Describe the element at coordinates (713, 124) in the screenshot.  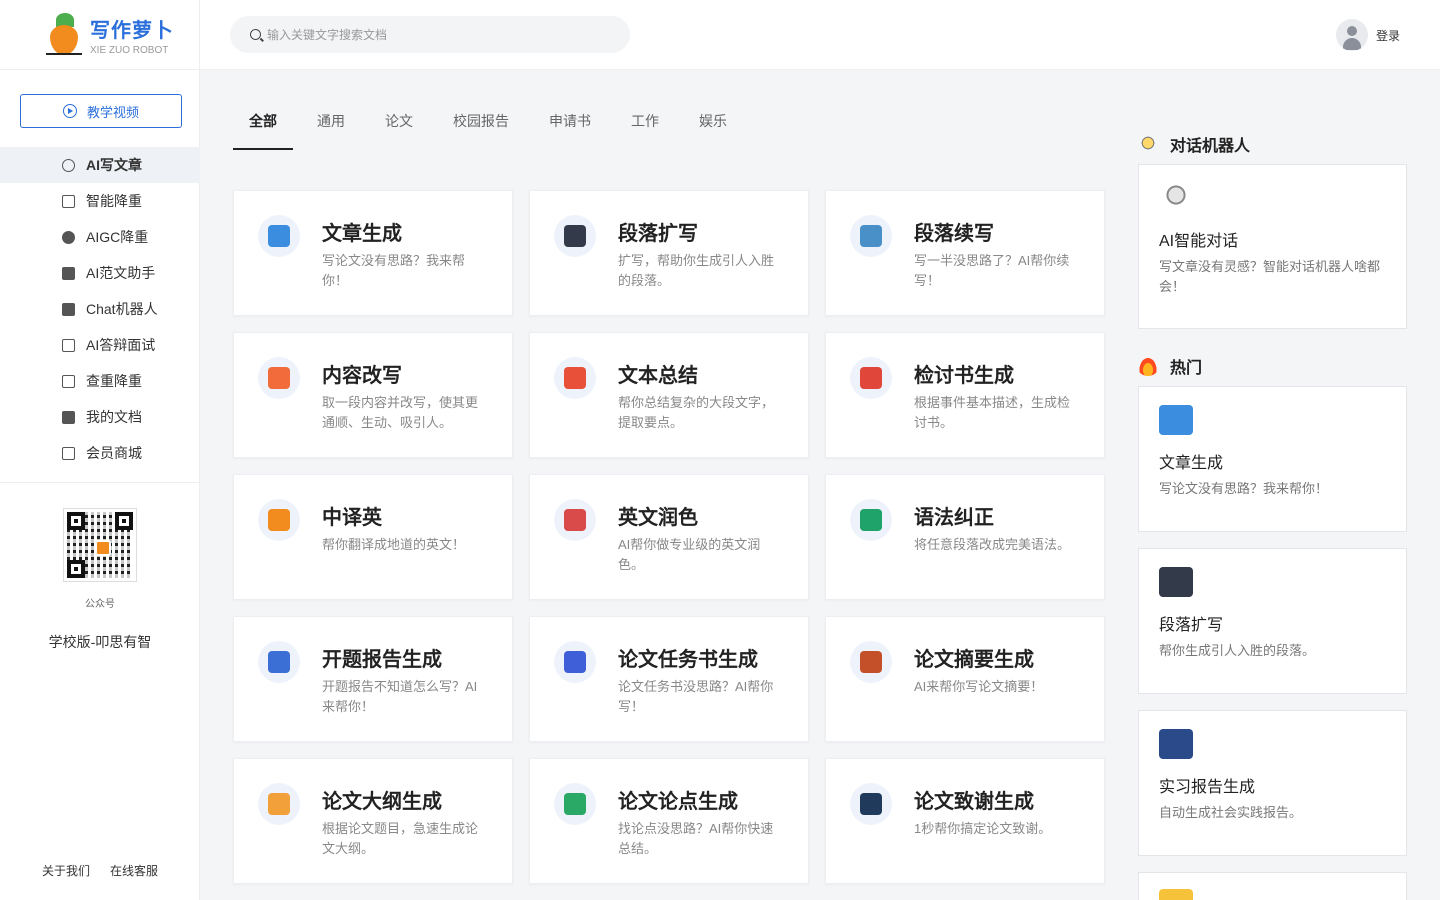
I see `tab-entertainment: 娱乐` at that location.